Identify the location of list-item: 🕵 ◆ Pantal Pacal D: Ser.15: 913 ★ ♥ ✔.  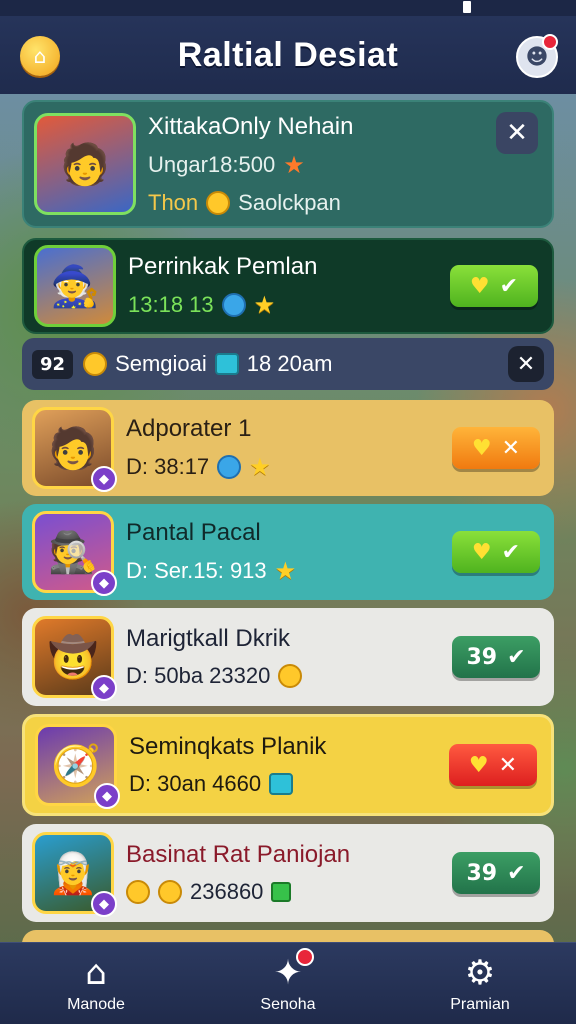
(288, 552).